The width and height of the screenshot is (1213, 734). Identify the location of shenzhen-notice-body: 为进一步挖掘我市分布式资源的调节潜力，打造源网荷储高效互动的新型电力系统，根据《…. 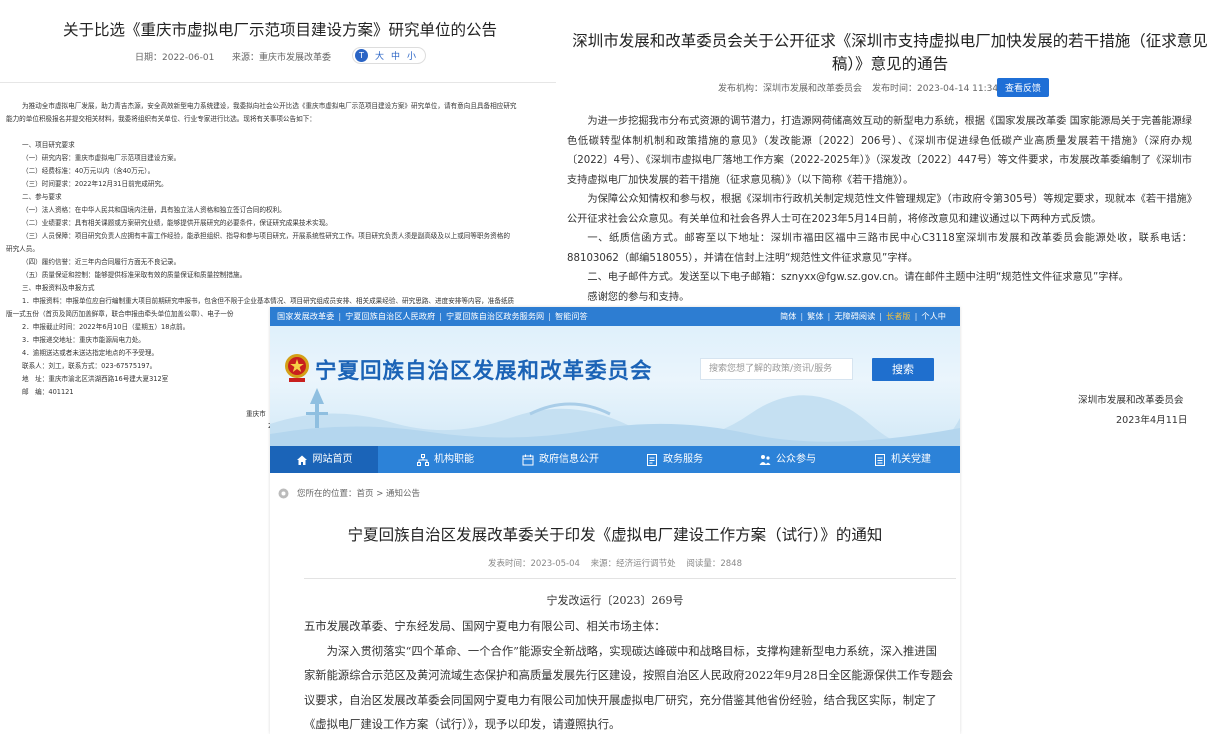
(879, 209).